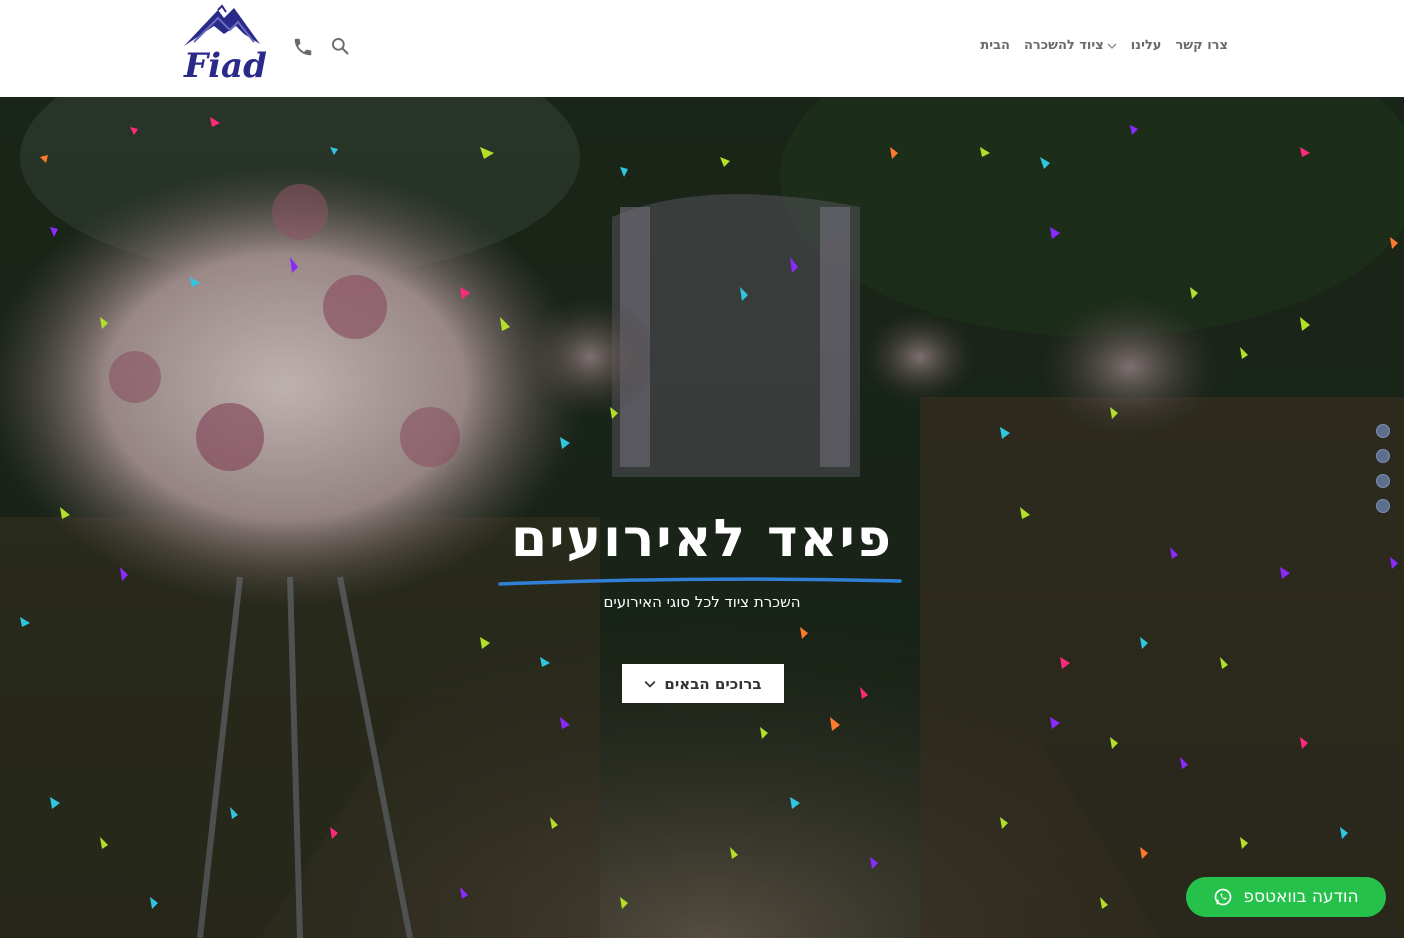 The height and width of the screenshot is (938, 1404). What do you see at coordinates (341, 47) in the screenshot?
I see `search-icon` at bounding box center [341, 47].